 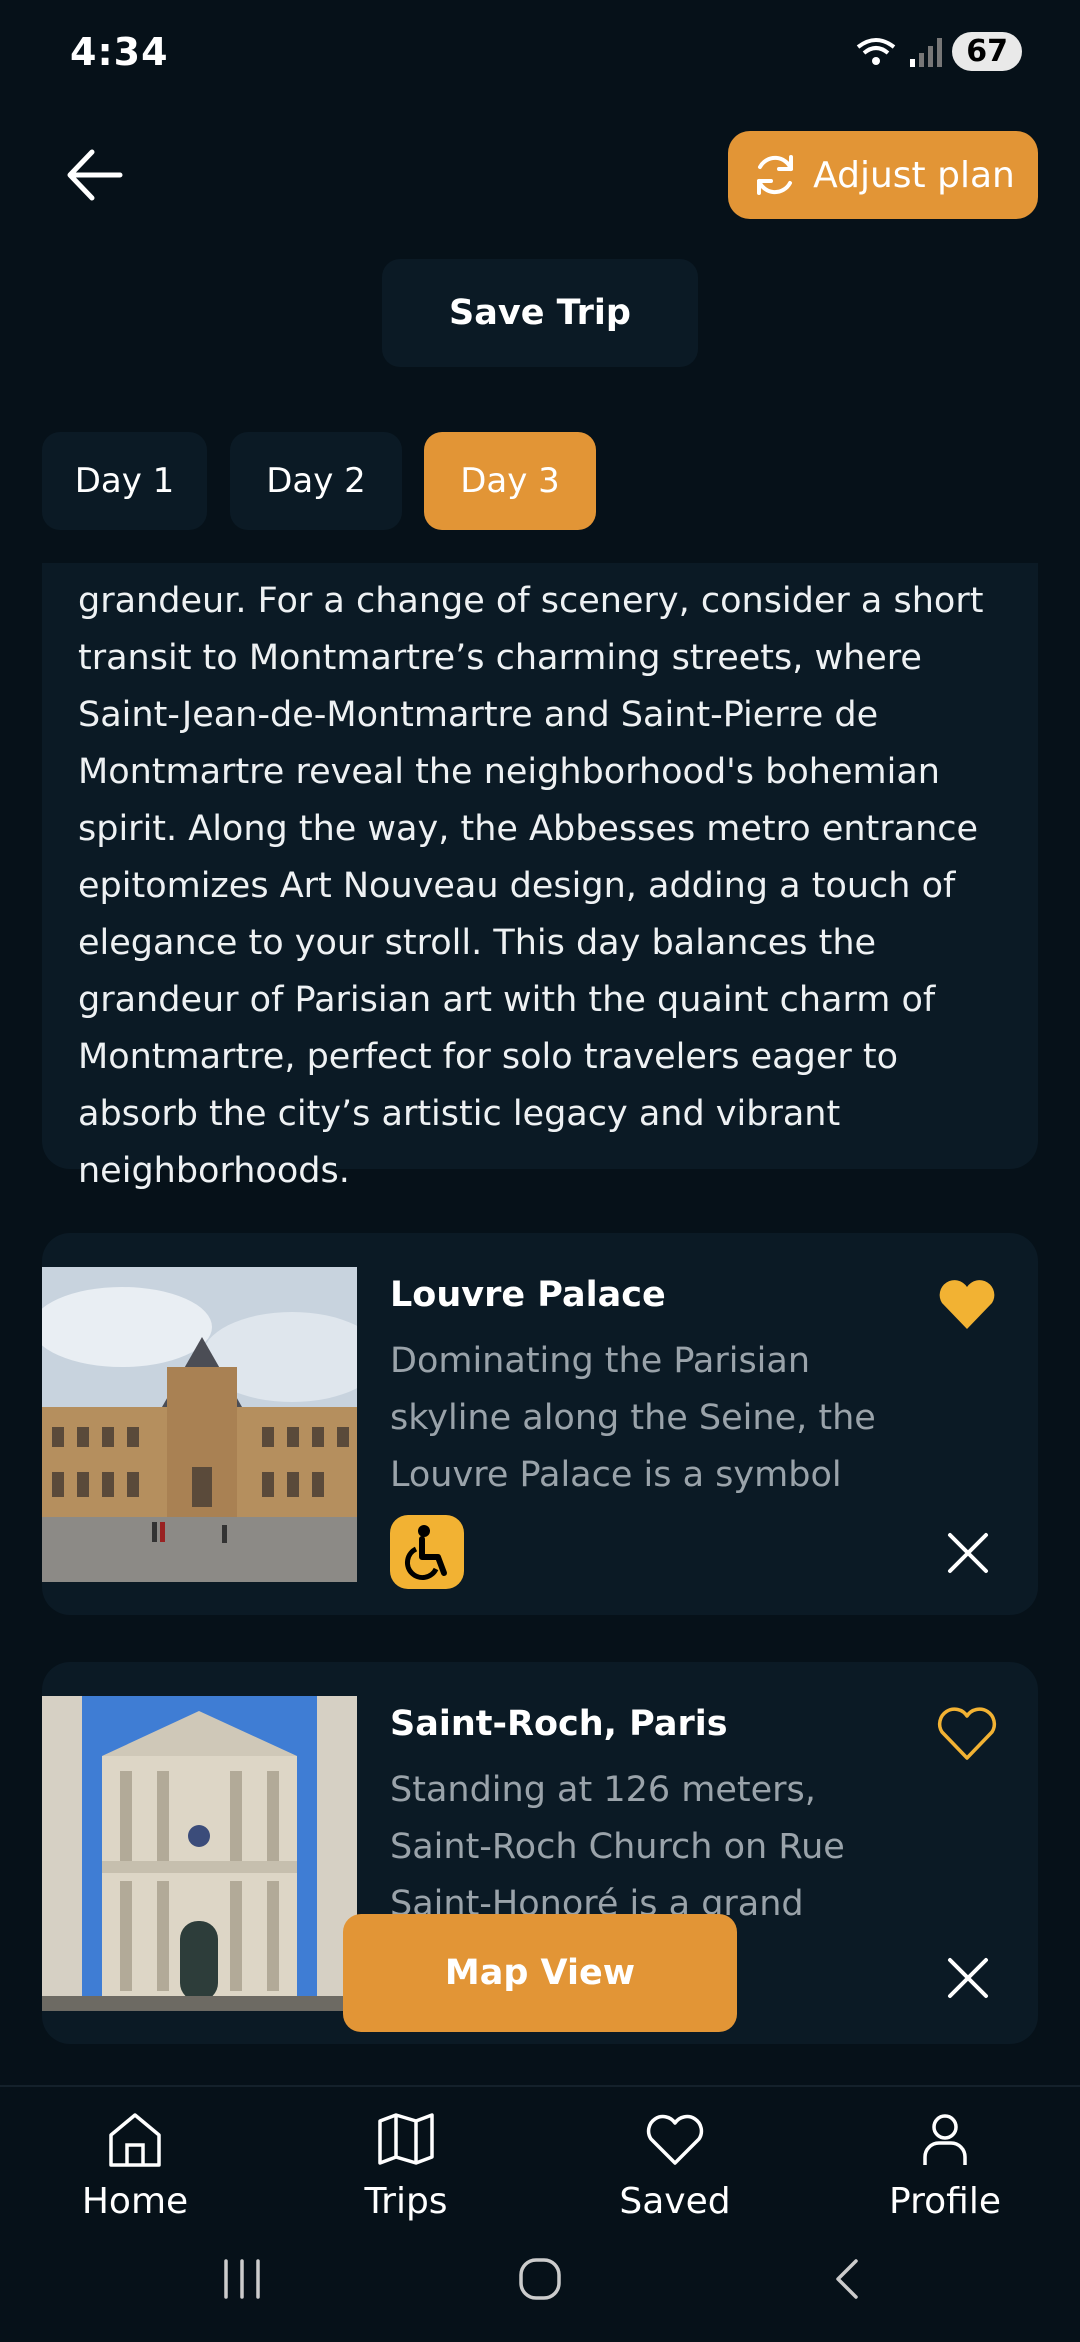 I want to click on status-icons: 67, so click(x=938, y=51).